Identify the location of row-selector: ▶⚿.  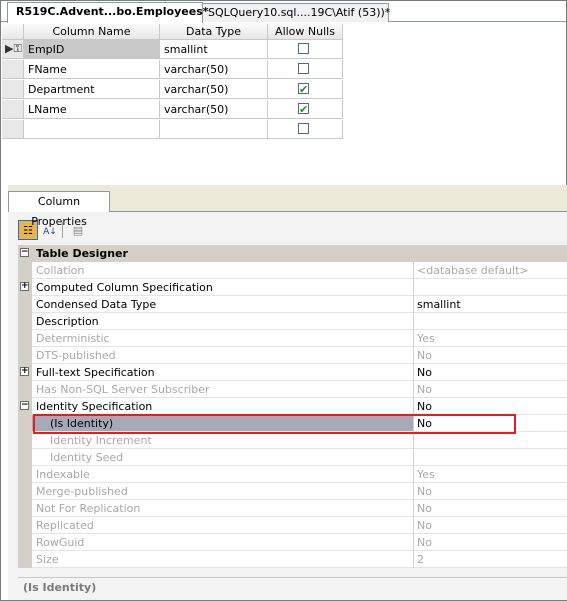
(13, 49).